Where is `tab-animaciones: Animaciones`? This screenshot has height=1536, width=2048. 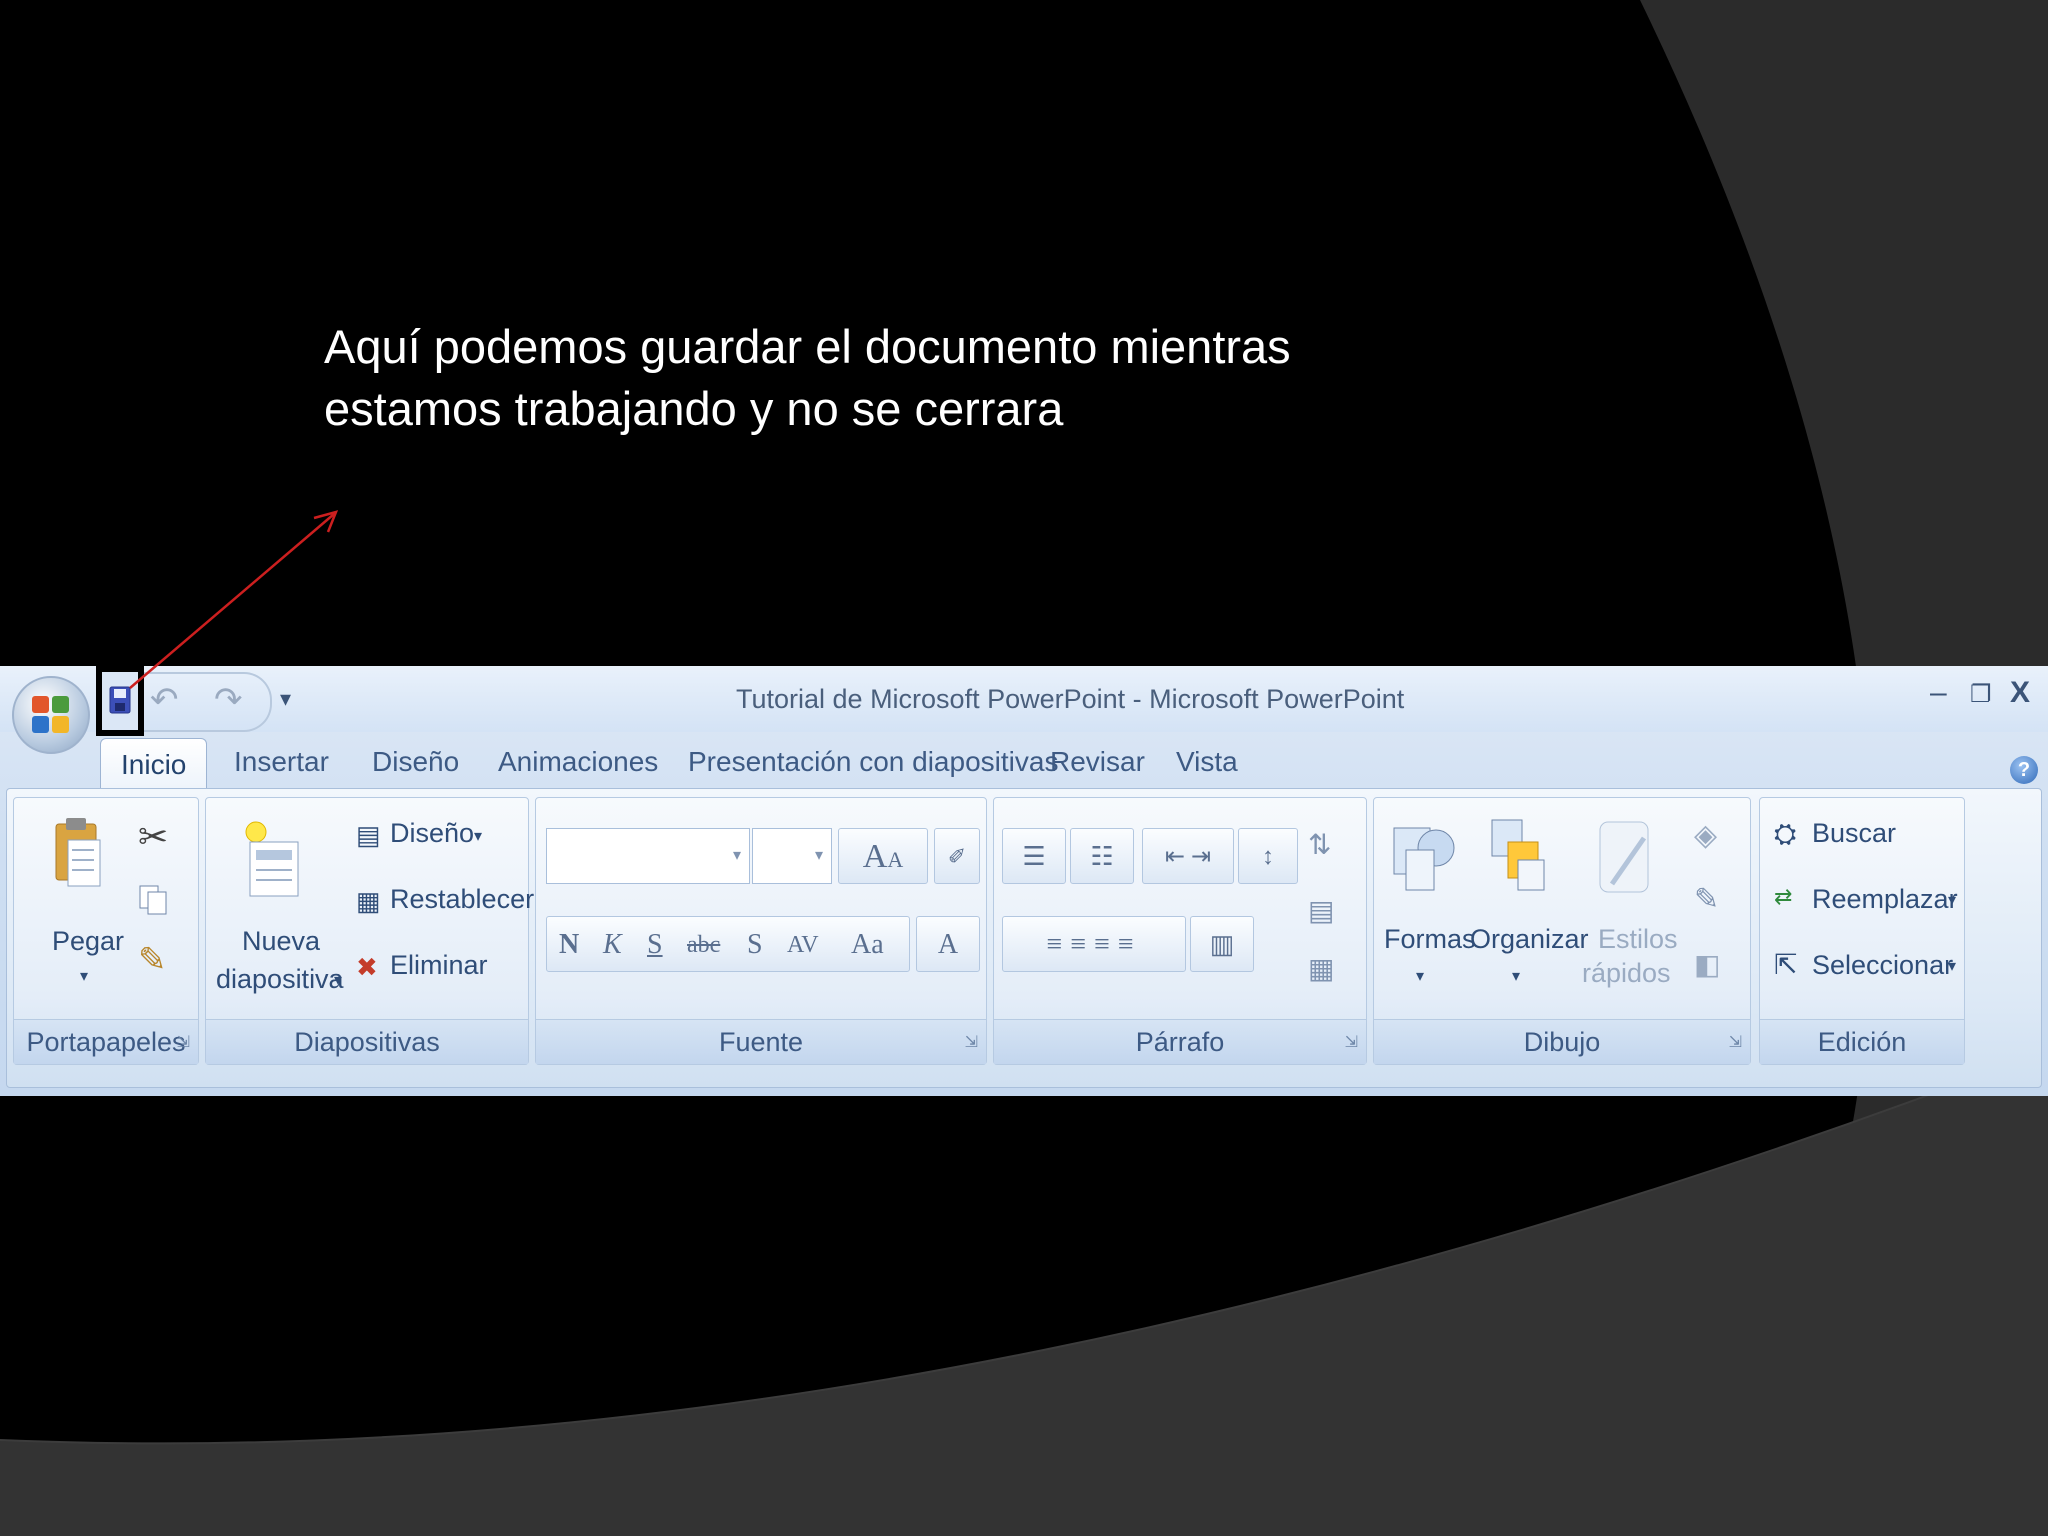
tab-animaciones: Animaciones is located at coordinates (578, 762).